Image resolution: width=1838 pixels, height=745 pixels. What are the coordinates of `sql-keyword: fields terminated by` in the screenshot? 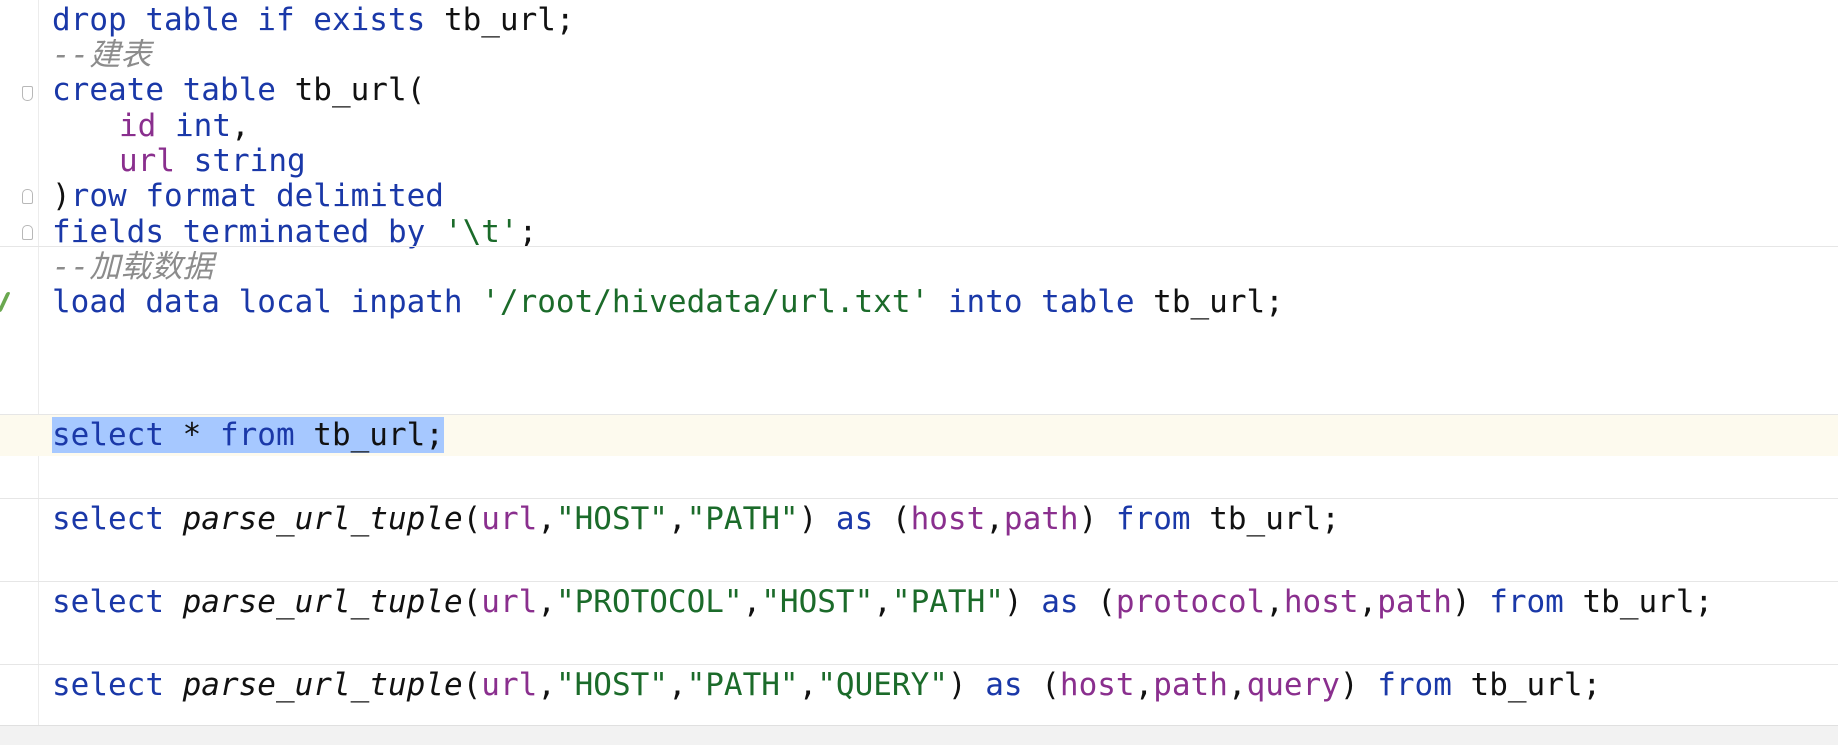 It's located at (239, 232).